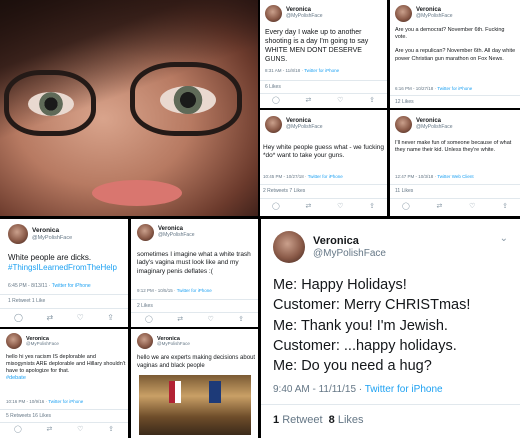 This screenshot has height=438, width=520. What do you see at coordinates (155, 290) in the screenshot?
I see `timestamp-text: 9:12 PM - 10/5/15` at bounding box center [155, 290].